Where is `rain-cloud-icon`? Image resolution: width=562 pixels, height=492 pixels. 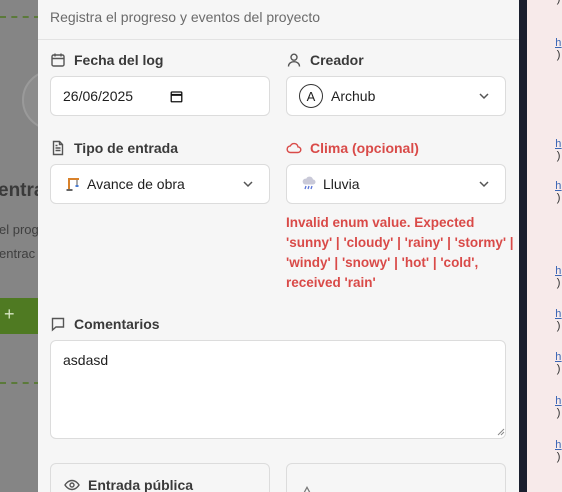 rain-cloud-icon is located at coordinates (309, 183).